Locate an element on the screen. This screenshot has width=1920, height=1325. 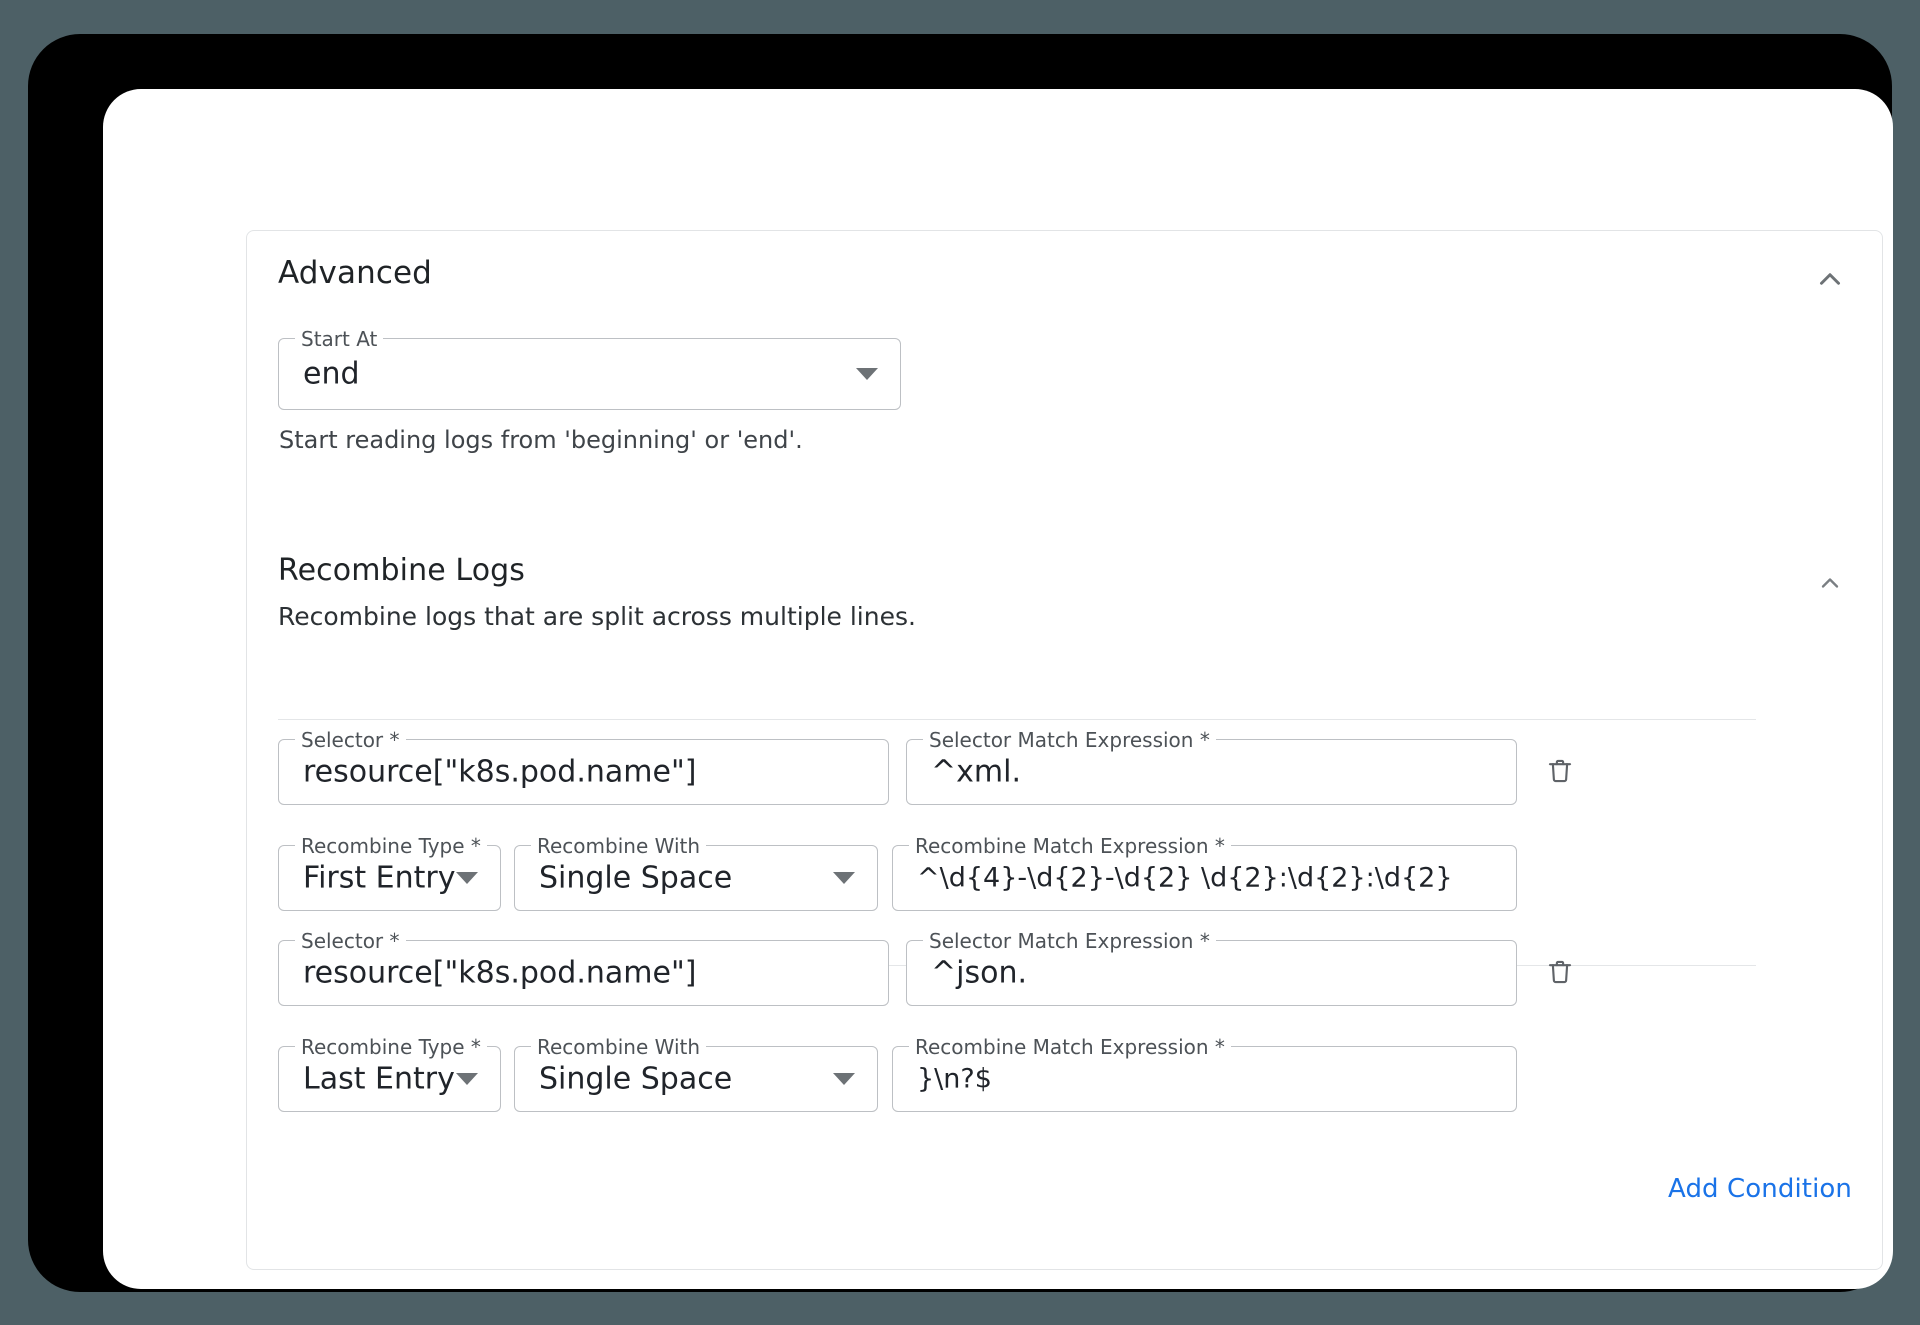
recombine-type-value: Last Entry is located at coordinates (379, 1079).